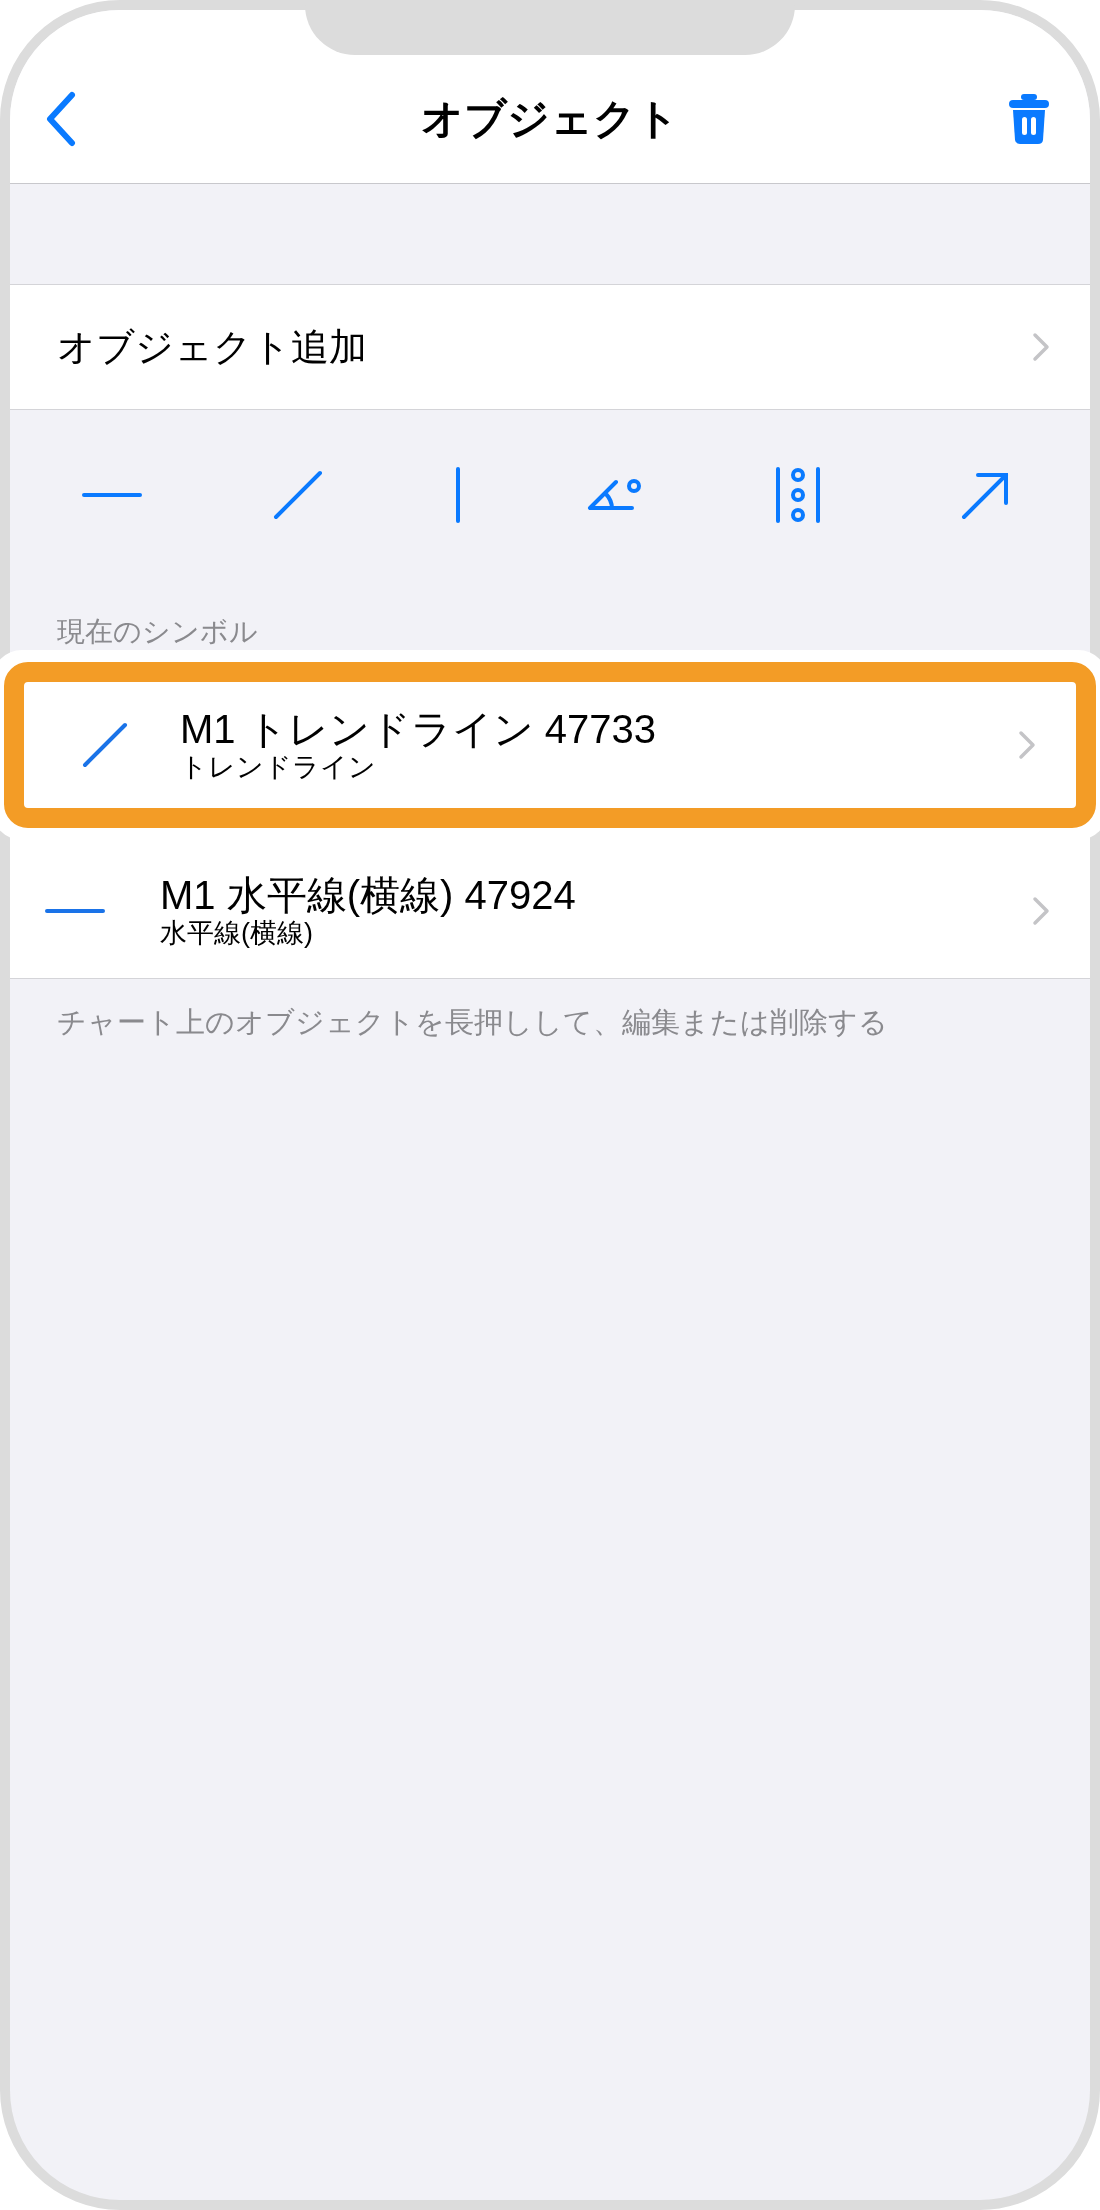 The image size is (1100, 2210). What do you see at coordinates (237, 933) in the screenshot?
I see `symbol-subtitle: 水平線(横線)` at bounding box center [237, 933].